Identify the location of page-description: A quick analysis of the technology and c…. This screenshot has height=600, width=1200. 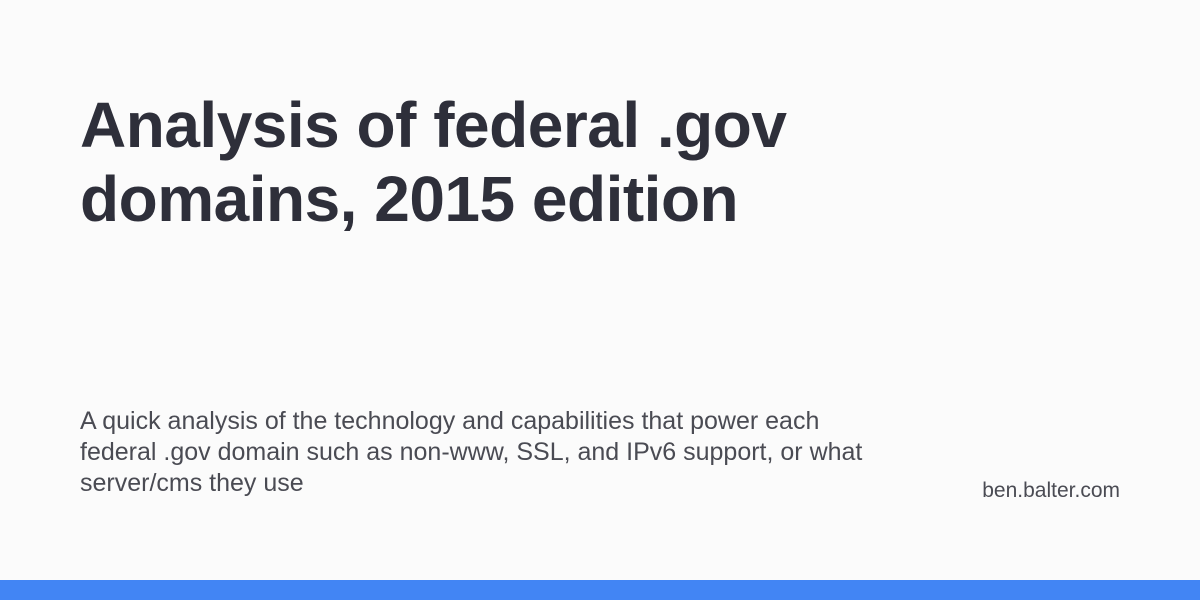
(471, 452).